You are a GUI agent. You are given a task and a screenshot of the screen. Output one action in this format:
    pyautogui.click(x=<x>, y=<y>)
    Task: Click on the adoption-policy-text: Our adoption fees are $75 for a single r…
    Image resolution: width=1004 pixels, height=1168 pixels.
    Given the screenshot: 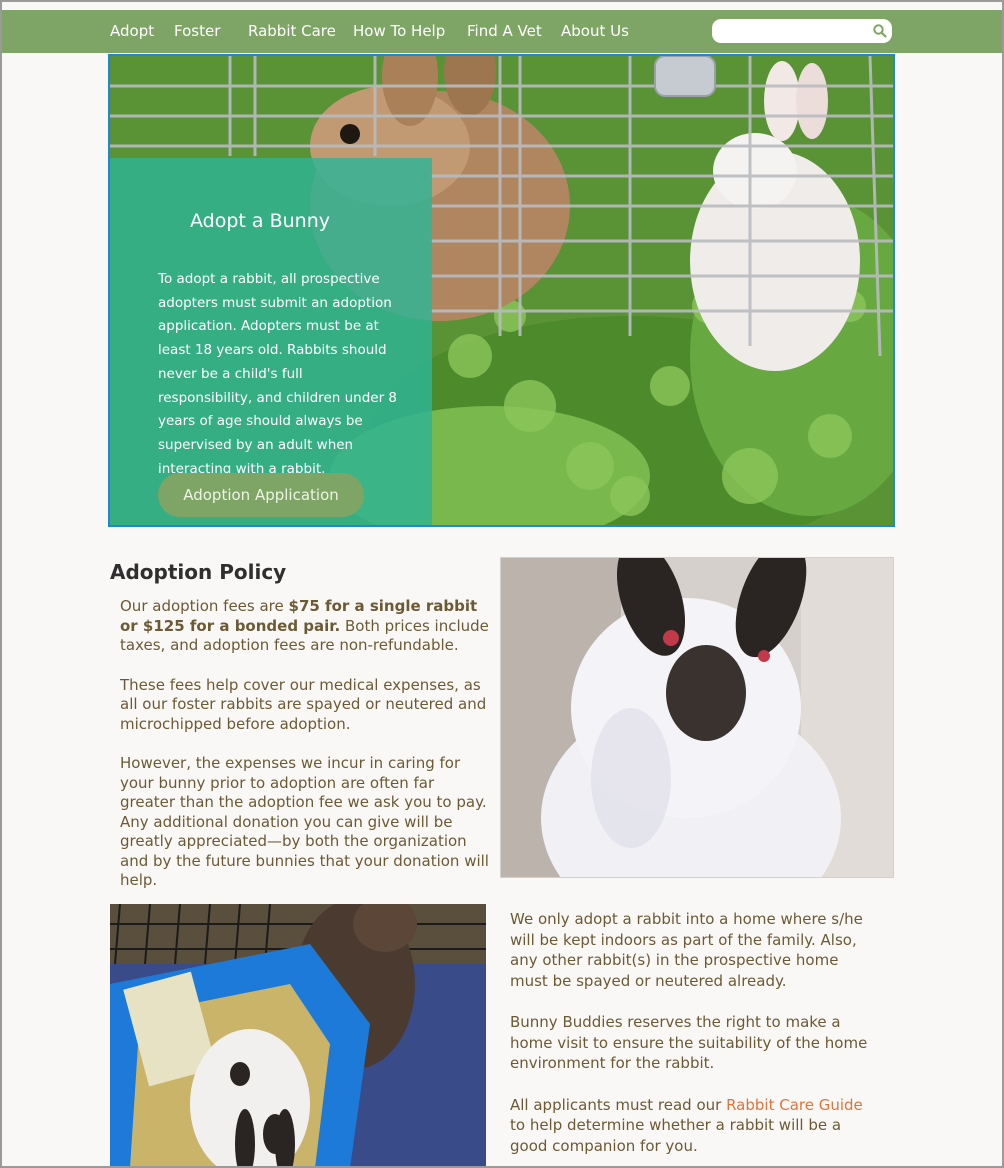 What is the action you would take?
    pyautogui.click(x=305, y=754)
    